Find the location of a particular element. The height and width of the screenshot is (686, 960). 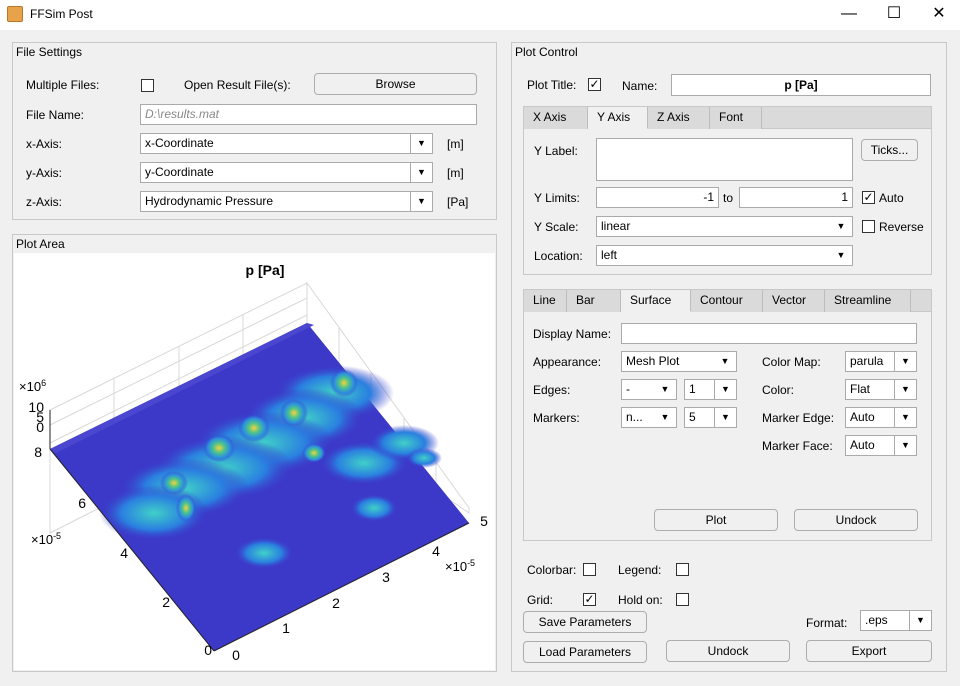

location-label: Location: is located at coordinates (558, 256).